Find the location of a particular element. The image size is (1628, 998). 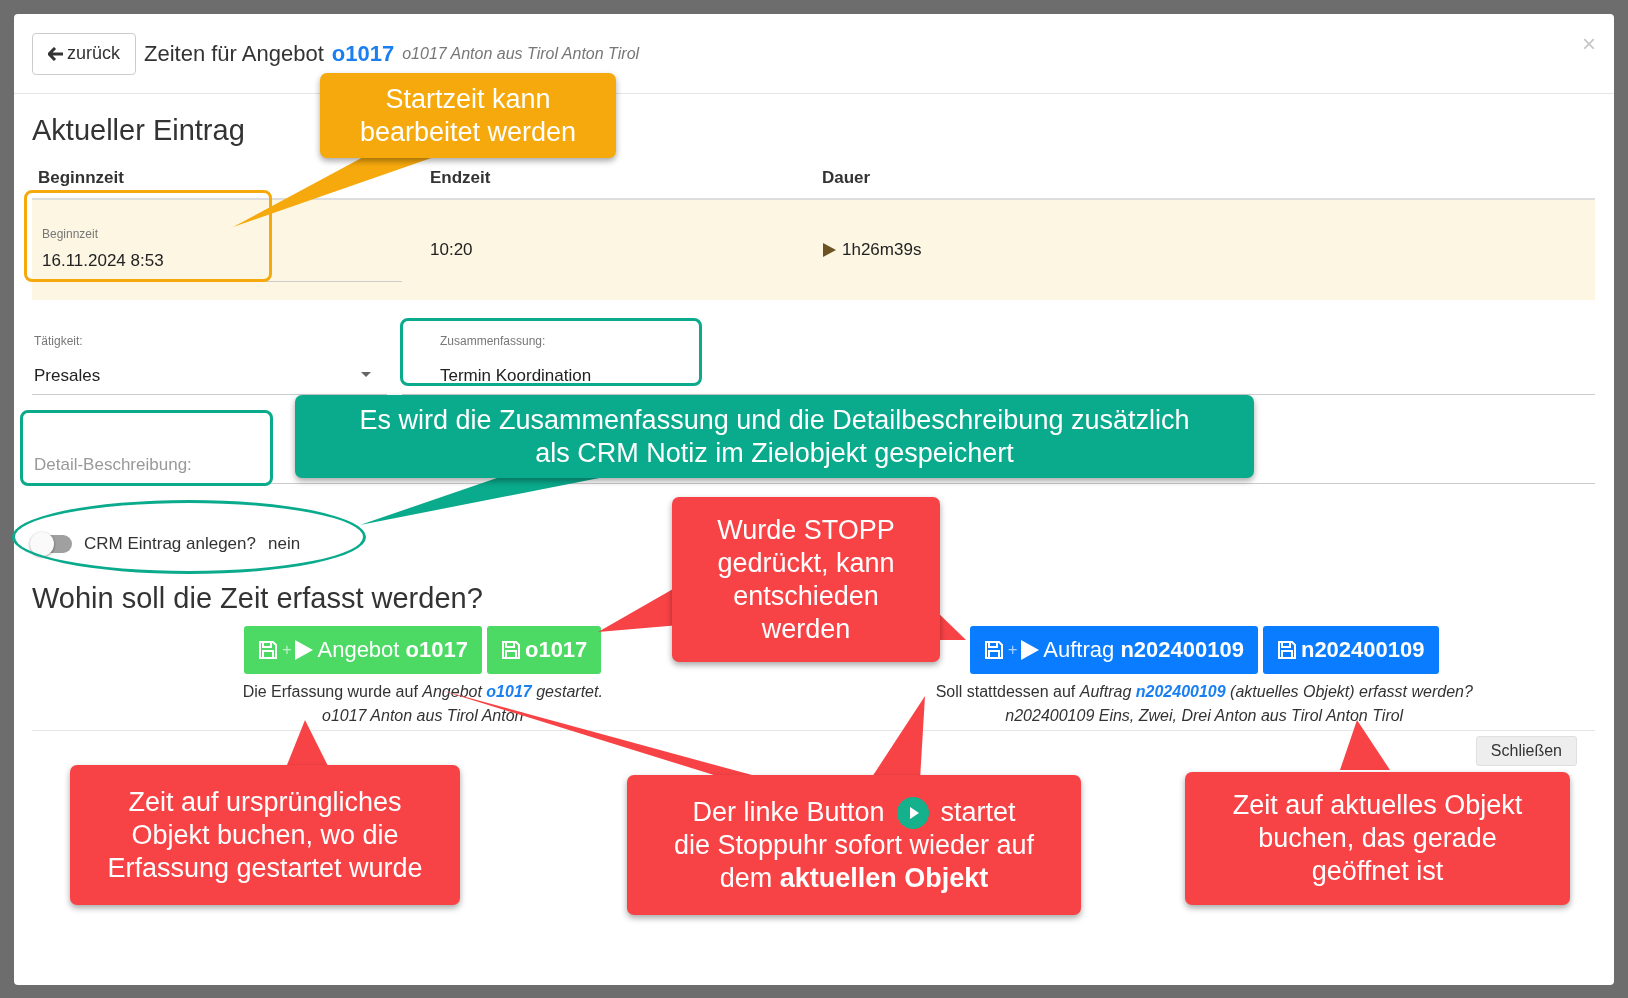

back-button: zurück is located at coordinates (84, 53).